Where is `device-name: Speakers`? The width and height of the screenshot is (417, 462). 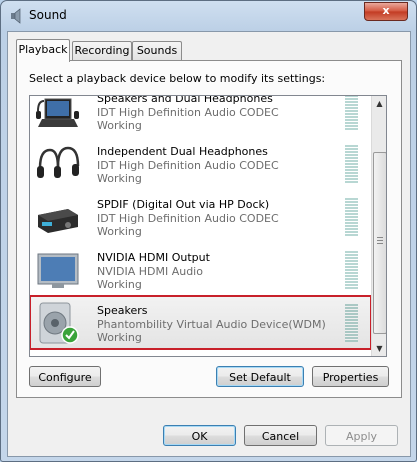
device-name: Speakers is located at coordinates (122, 310).